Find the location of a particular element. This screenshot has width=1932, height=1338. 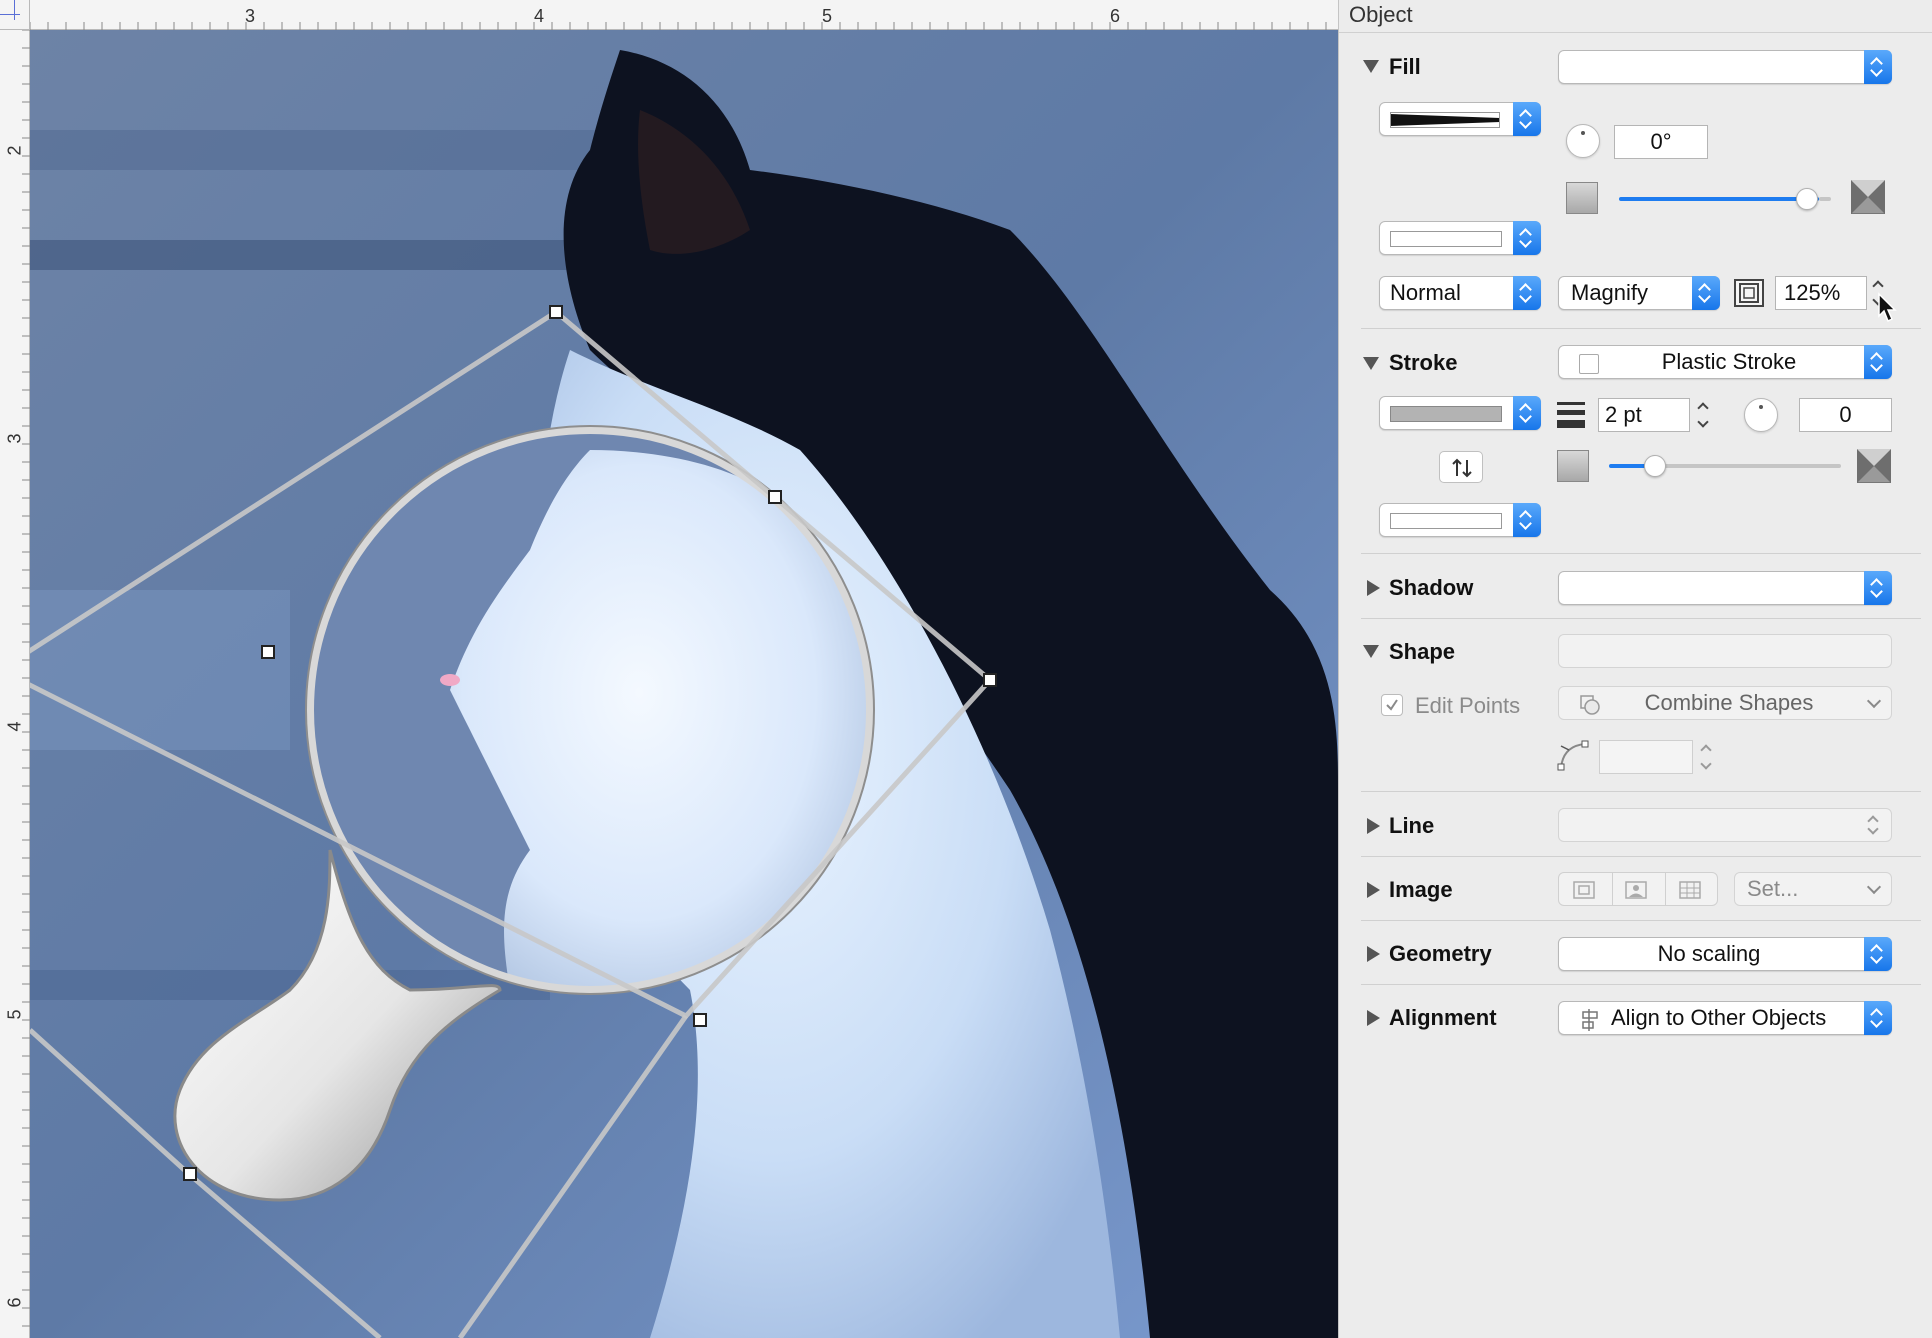

gradient-start-icon is located at coordinates (1582, 198).